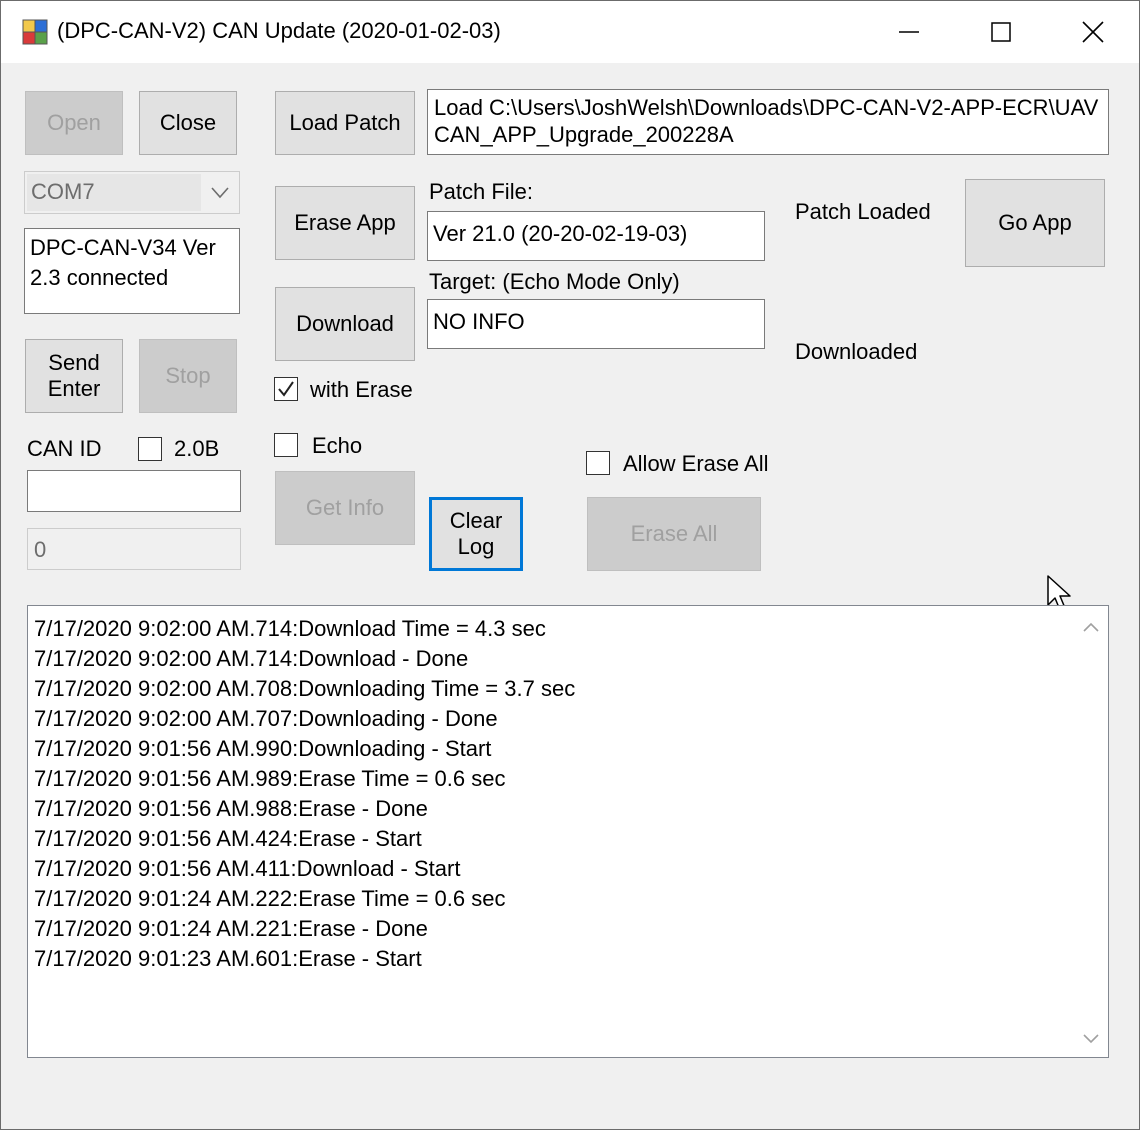 The height and width of the screenshot is (1130, 1140). Describe the element at coordinates (150, 449) in the screenshot. I see `can20b-checkbox` at that location.